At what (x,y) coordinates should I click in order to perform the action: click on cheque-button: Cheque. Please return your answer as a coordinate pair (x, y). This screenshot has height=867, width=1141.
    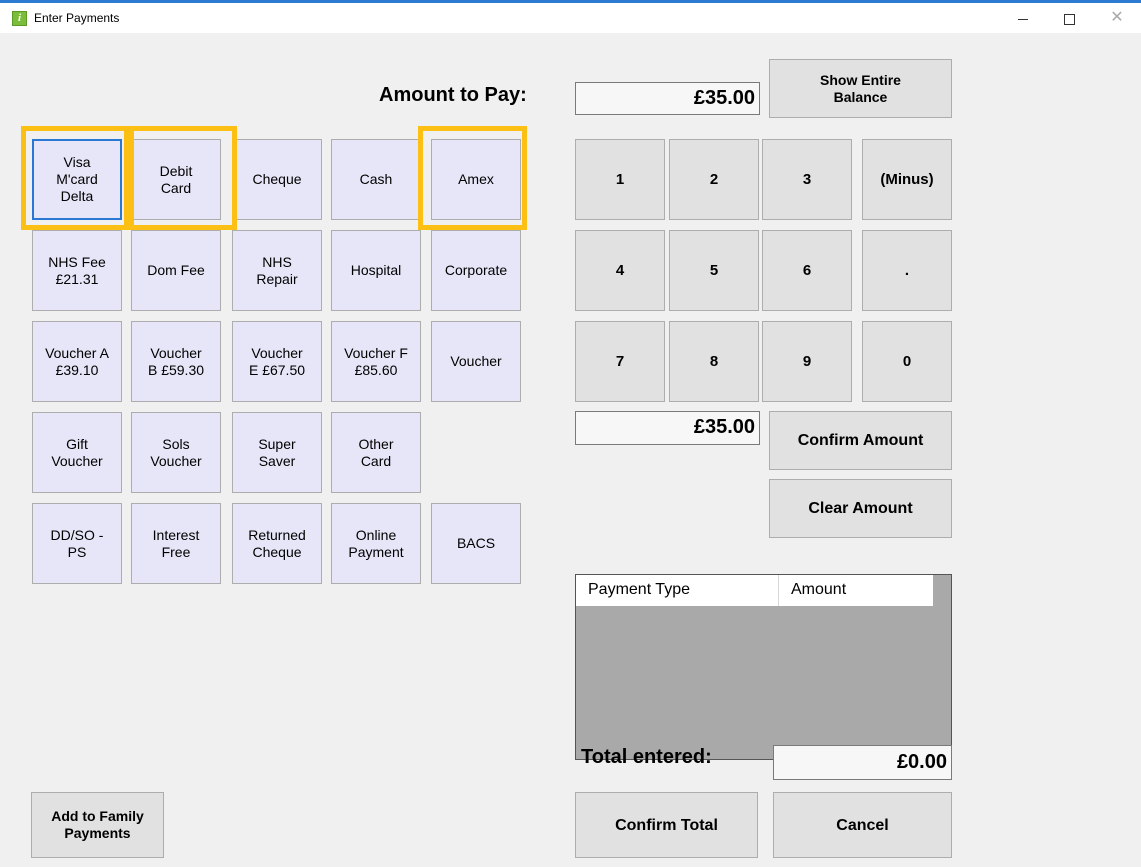
    Looking at the image, I should click on (277, 179).